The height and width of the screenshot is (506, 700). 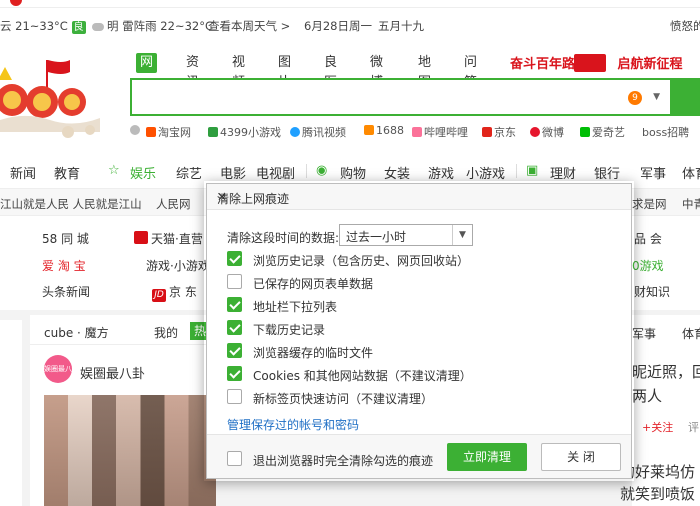 What do you see at coordinates (691, 172) in the screenshot?
I see `cat-sports: 体育` at bounding box center [691, 172].